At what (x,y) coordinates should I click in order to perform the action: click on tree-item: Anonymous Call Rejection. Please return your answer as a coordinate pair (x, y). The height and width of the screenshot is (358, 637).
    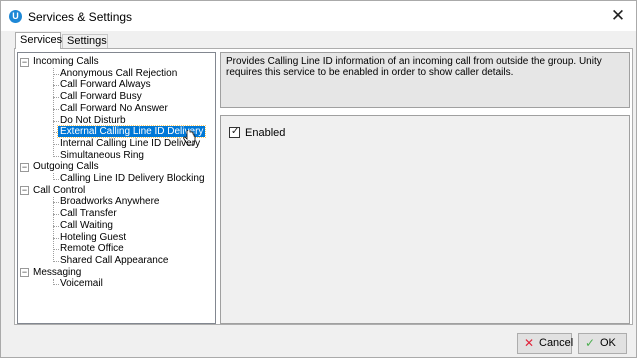
    Looking at the image, I should click on (118, 74).